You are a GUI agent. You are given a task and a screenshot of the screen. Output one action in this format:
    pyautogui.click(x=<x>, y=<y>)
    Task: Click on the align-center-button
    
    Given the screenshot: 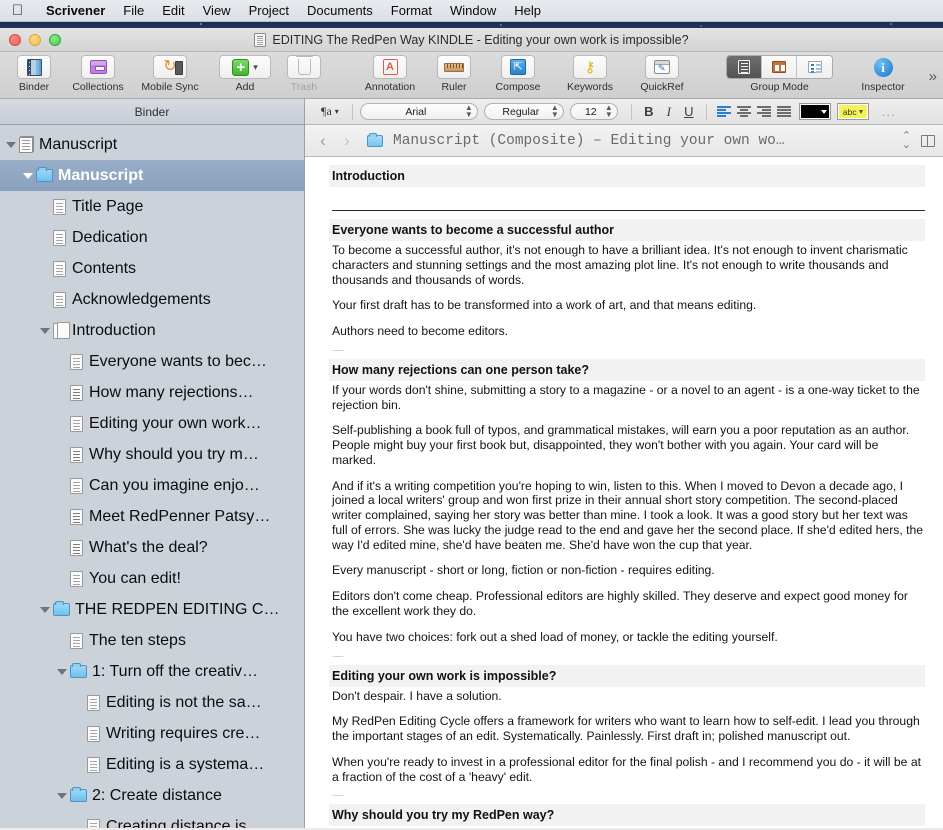 What is the action you would take?
    pyautogui.click(x=744, y=112)
    